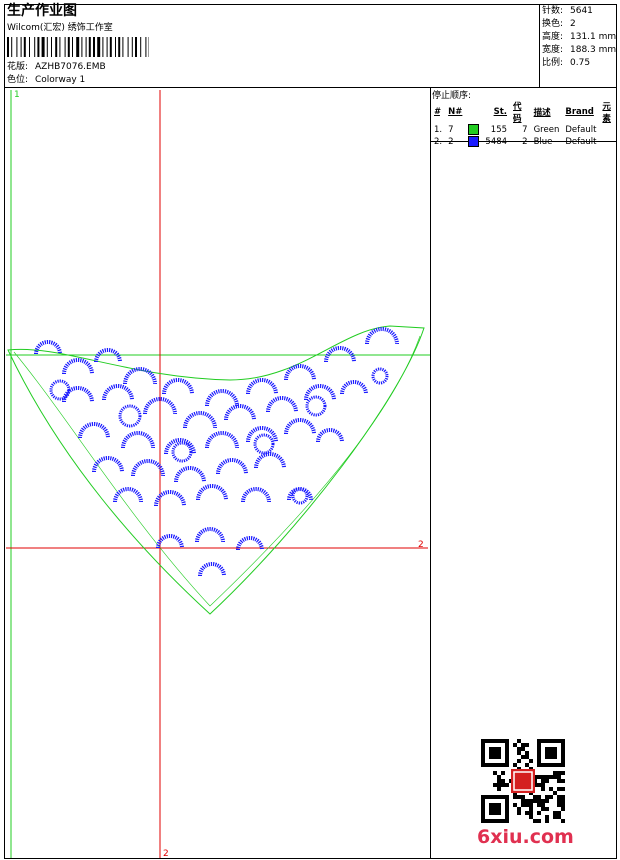  Describe the element at coordinates (525, 837) in the screenshot. I see `watermark-text: 6xiu.com` at that location.